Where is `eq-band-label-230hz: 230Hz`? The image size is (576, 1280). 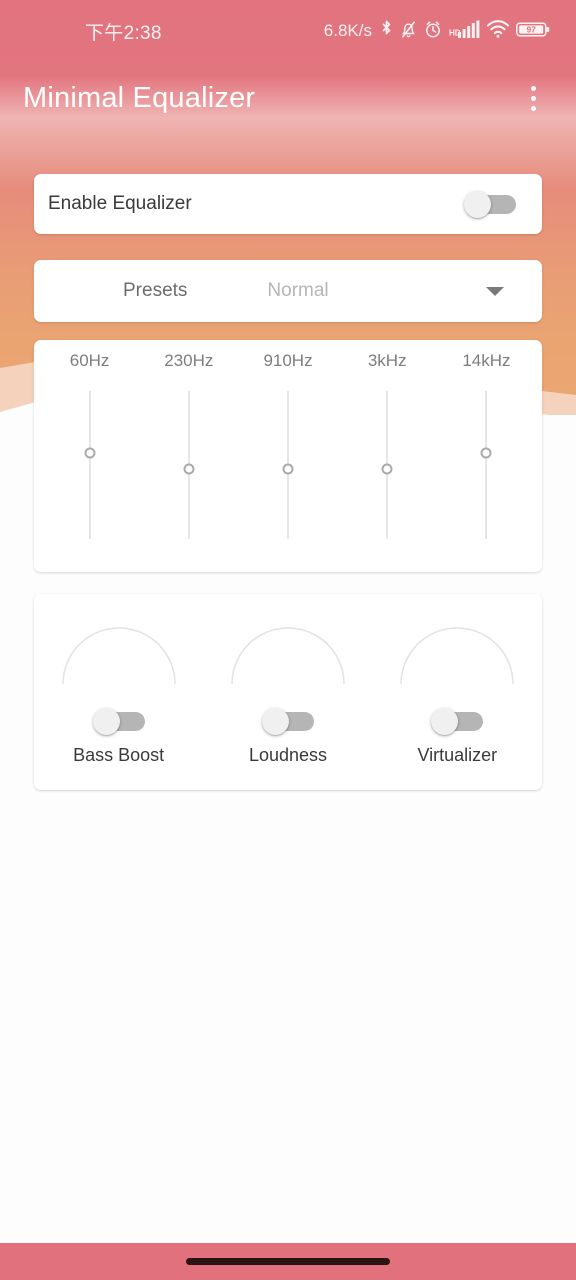 eq-band-label-230hz: 230Hz is located at coordinates (189, 360).